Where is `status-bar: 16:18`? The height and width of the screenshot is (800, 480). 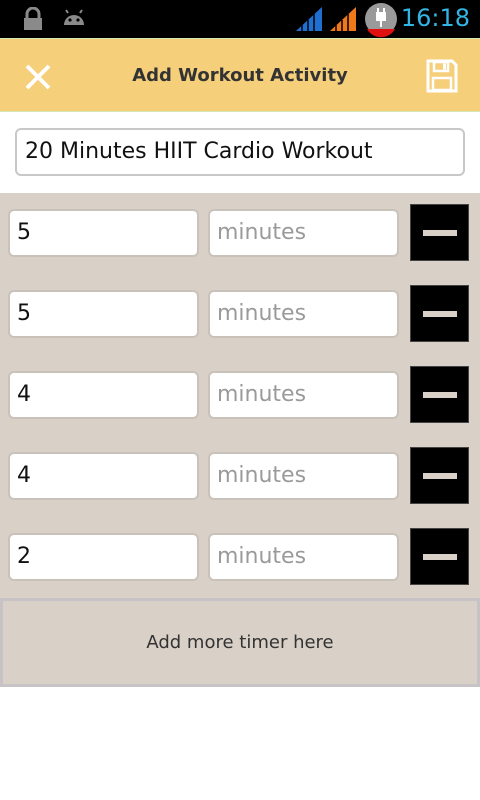 status-bar: 16:18 is located at coordinates (240, 19).